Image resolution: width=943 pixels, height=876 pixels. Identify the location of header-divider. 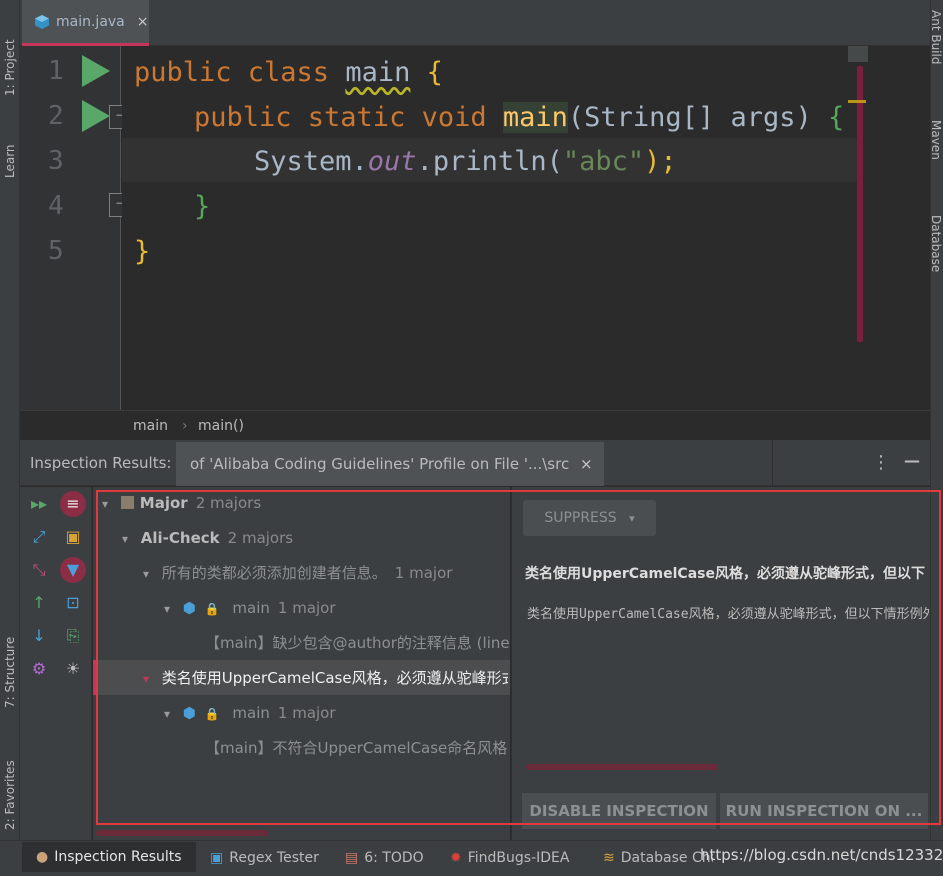
(772, 463).